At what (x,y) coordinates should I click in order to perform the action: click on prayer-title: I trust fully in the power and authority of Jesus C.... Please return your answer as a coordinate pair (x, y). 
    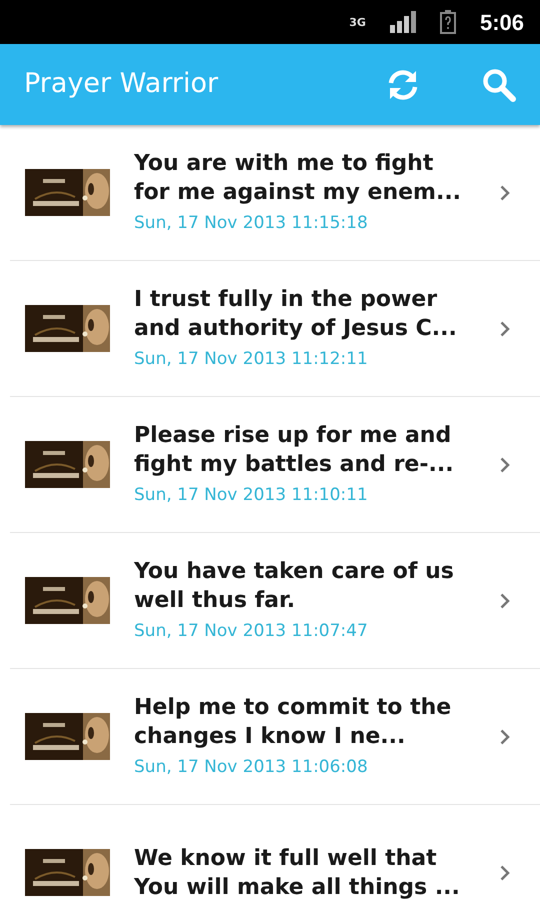
    Looking at the image, I should click on (296, 314).